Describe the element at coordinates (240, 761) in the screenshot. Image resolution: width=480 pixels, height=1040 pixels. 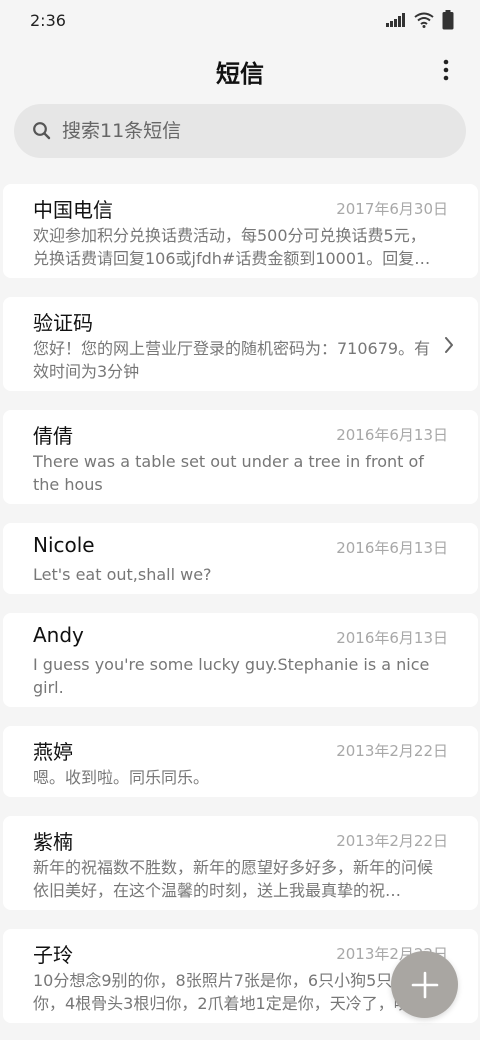
I see `message-card: 燕婷 2013年2月22日 嗯。收到啦。同乐同乐。` at that location.